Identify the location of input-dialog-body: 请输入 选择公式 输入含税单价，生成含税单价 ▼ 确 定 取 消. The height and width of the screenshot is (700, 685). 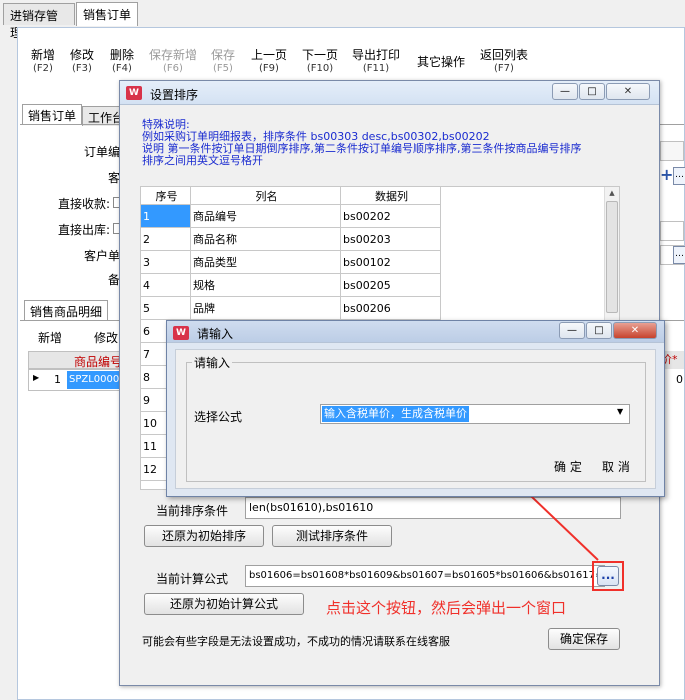
(415, 419).